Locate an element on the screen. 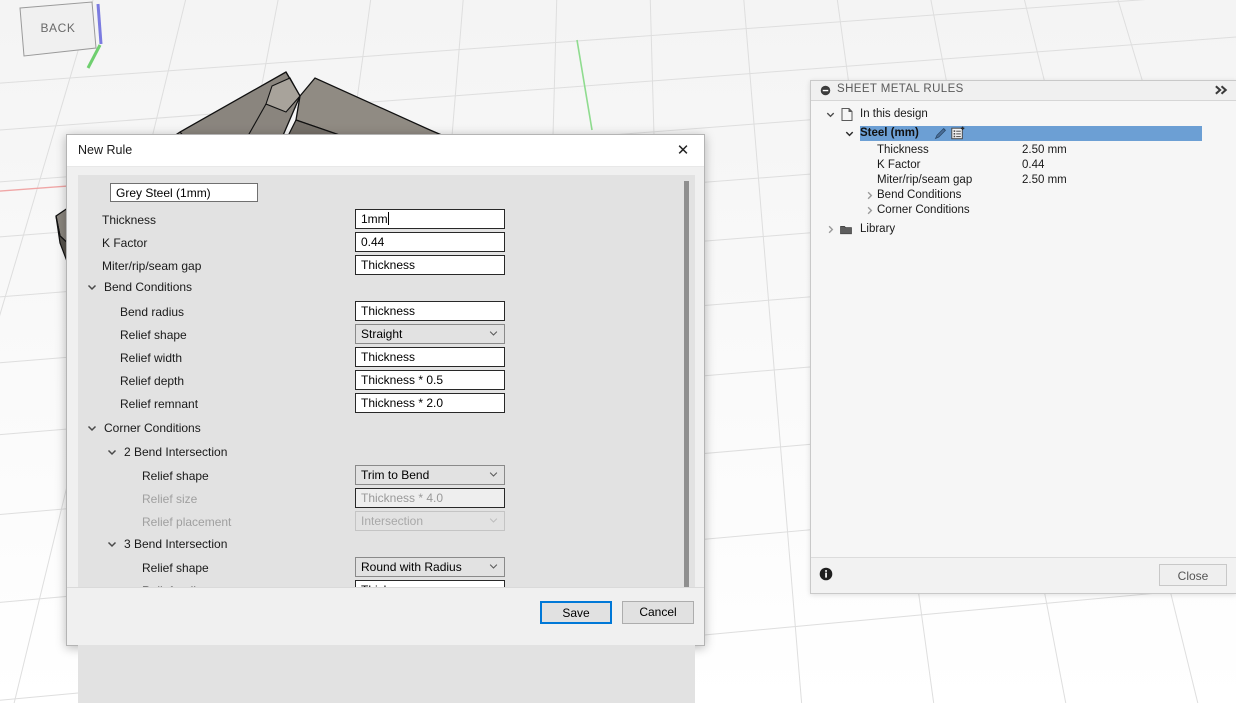  section-label-corner-conditions: Corner Conditions is located at coordinates (152, 428).